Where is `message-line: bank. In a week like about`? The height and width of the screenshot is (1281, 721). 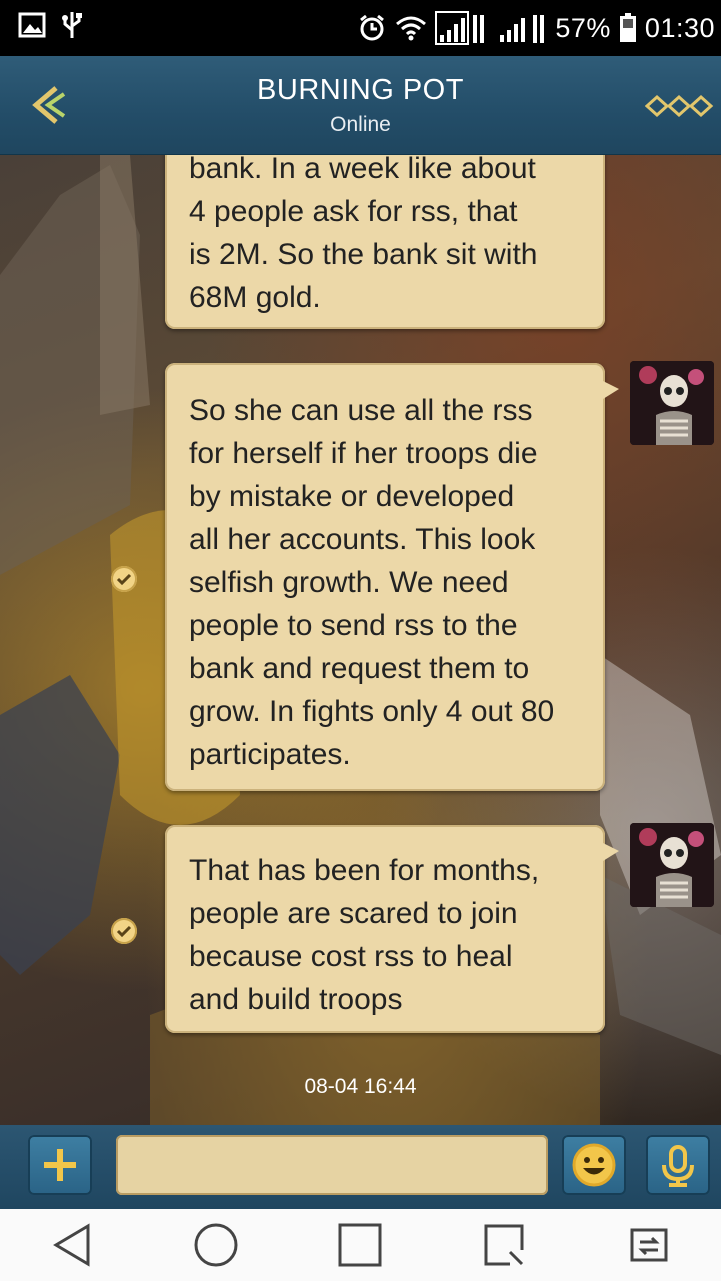 message-line: bank. In a week like about is located at coordinates (362, 170).